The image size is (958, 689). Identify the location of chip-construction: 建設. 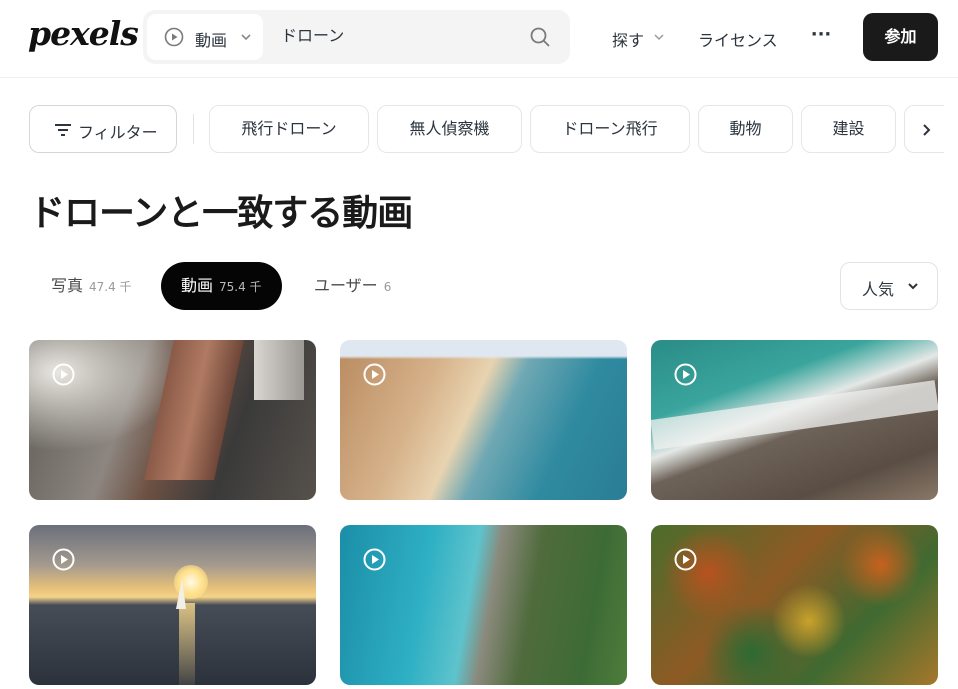
(848, 129).